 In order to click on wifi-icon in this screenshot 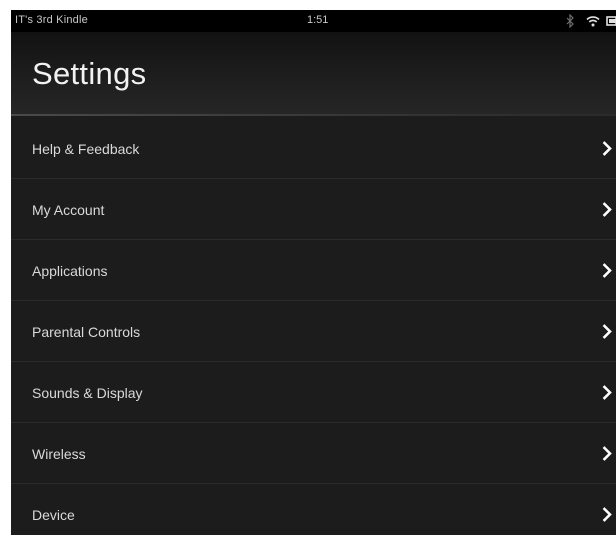, I will do `click(593, 21)`.